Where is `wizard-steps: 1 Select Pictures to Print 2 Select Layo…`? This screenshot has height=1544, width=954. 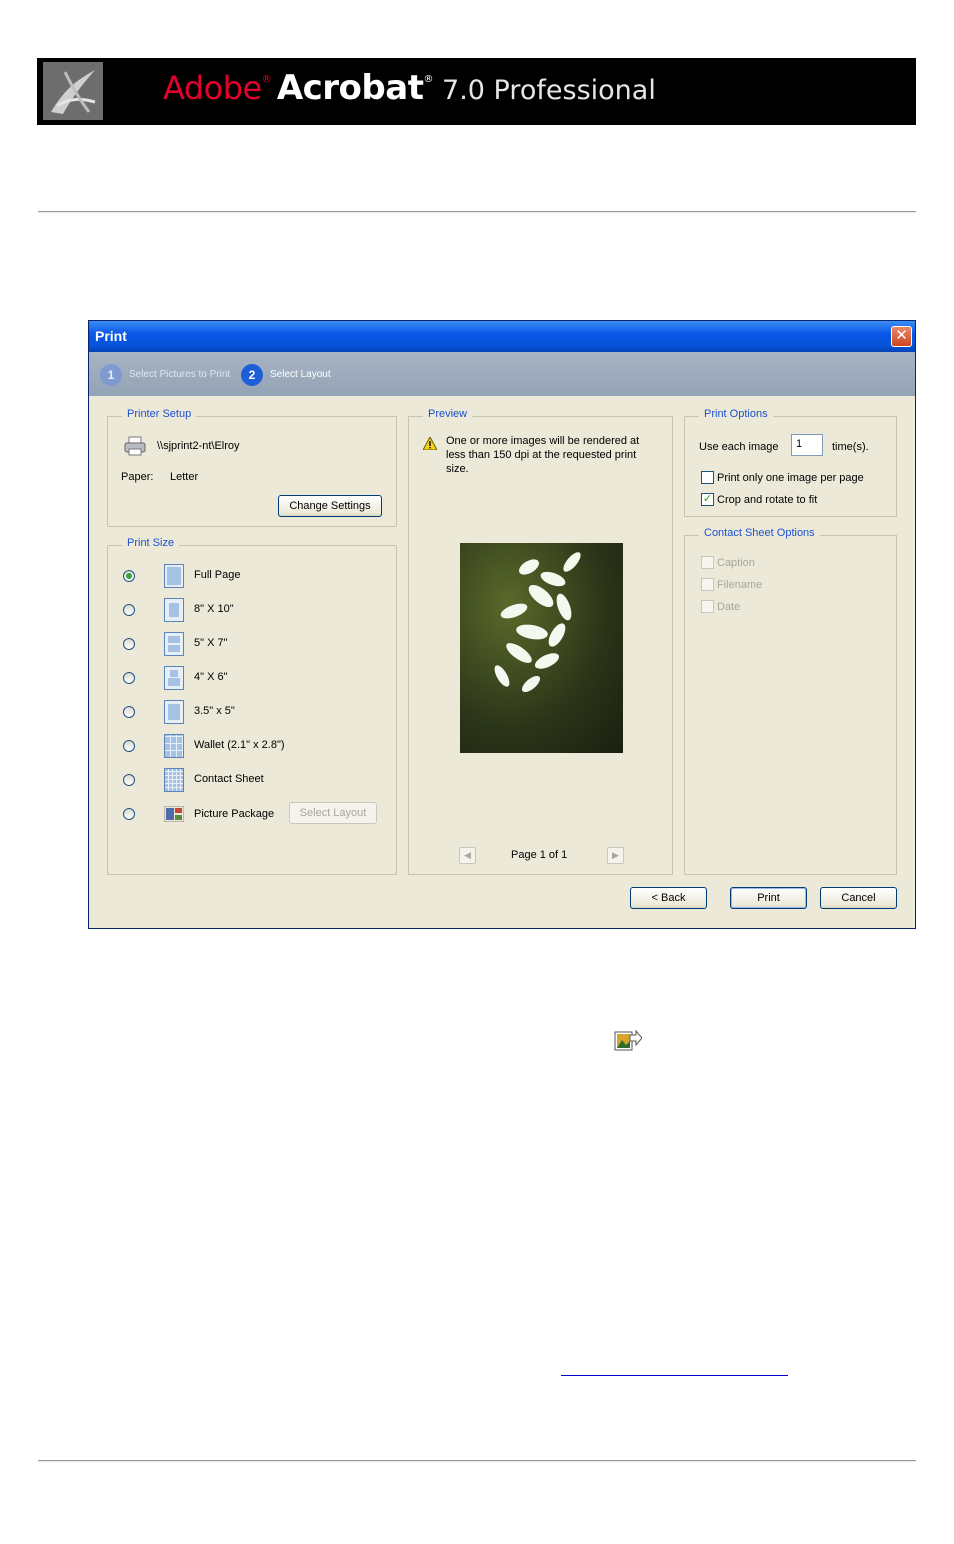 wizard-steps: 1 Select Pictures to Print 2 Select Layo… is located at coordinates (502, 374).